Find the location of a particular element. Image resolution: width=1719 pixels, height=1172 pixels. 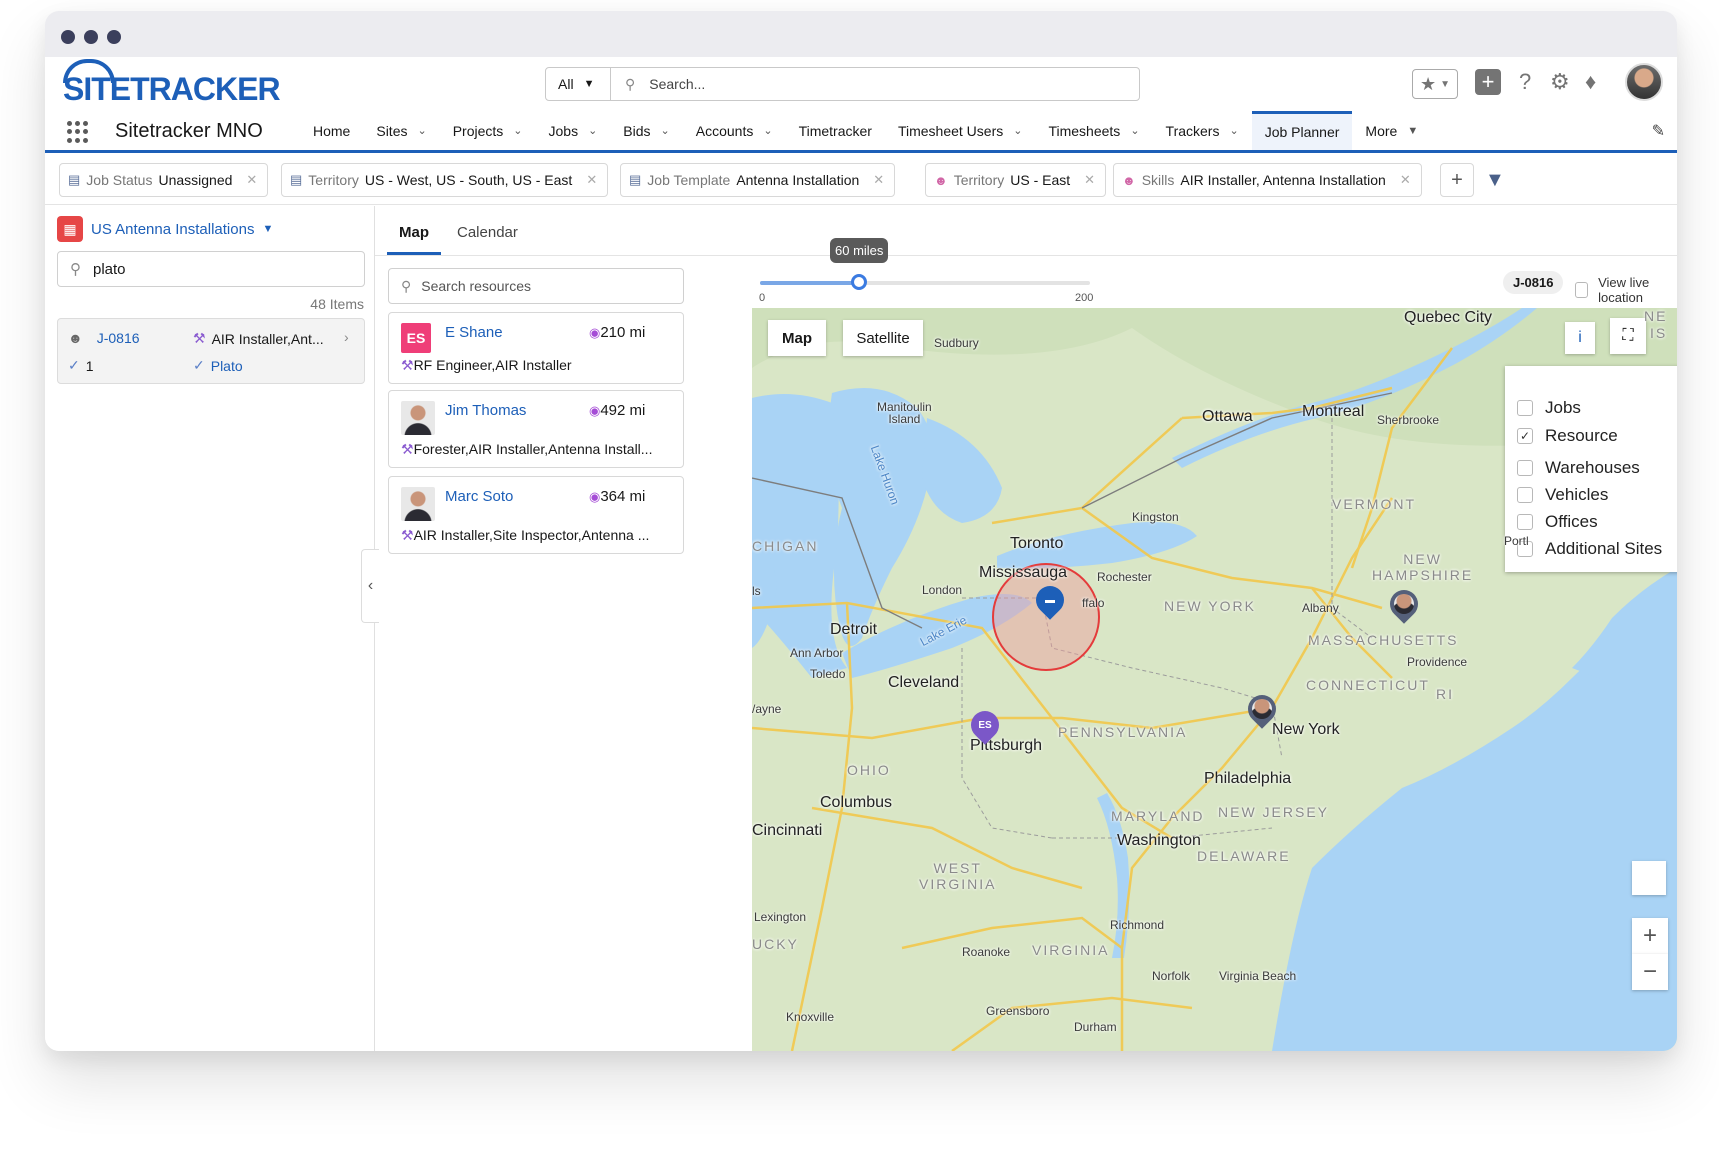

info-icon: i is located at coordinates (1580, 338).